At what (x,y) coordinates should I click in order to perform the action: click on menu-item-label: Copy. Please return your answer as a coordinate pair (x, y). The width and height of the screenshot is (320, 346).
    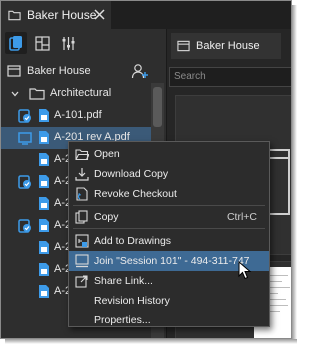
    Looking at the image, I should click on (106, 217).